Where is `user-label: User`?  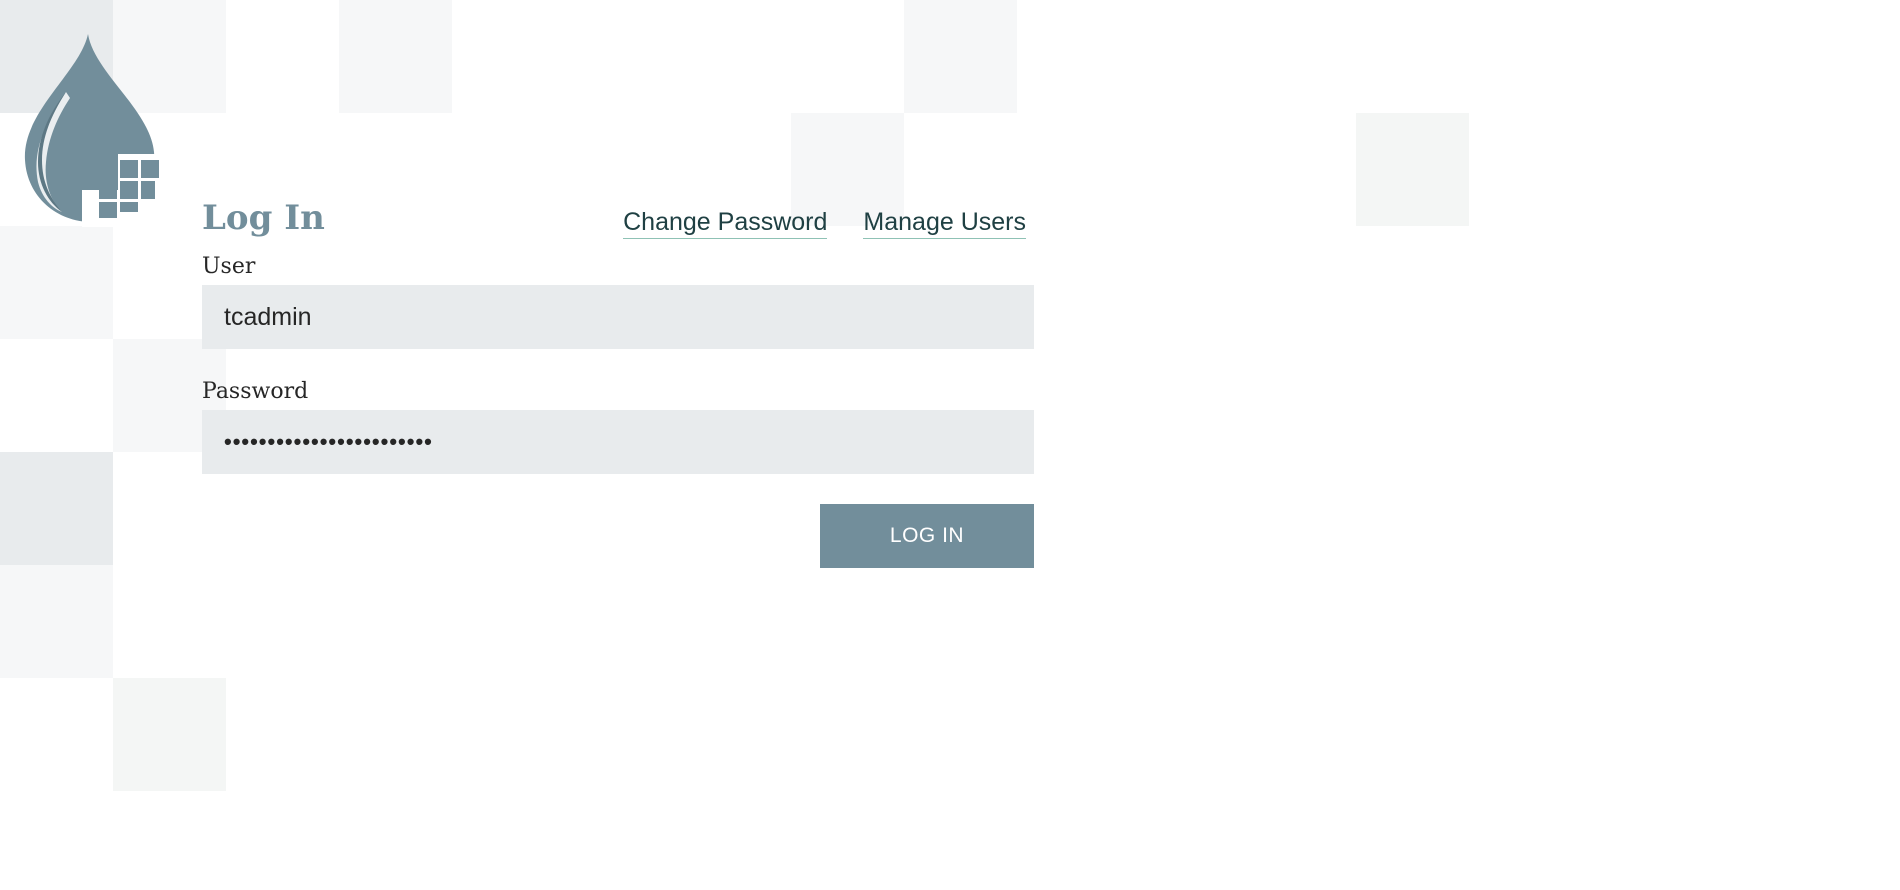 user-label: User is located at coordinates (229, 266).